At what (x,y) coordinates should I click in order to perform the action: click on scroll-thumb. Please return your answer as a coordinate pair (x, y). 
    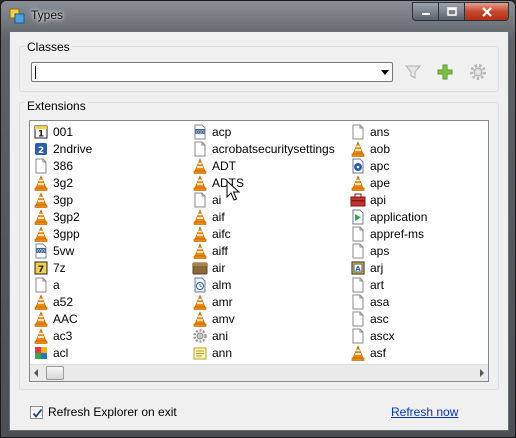
    Looking at the image, I should click on (55, 373).